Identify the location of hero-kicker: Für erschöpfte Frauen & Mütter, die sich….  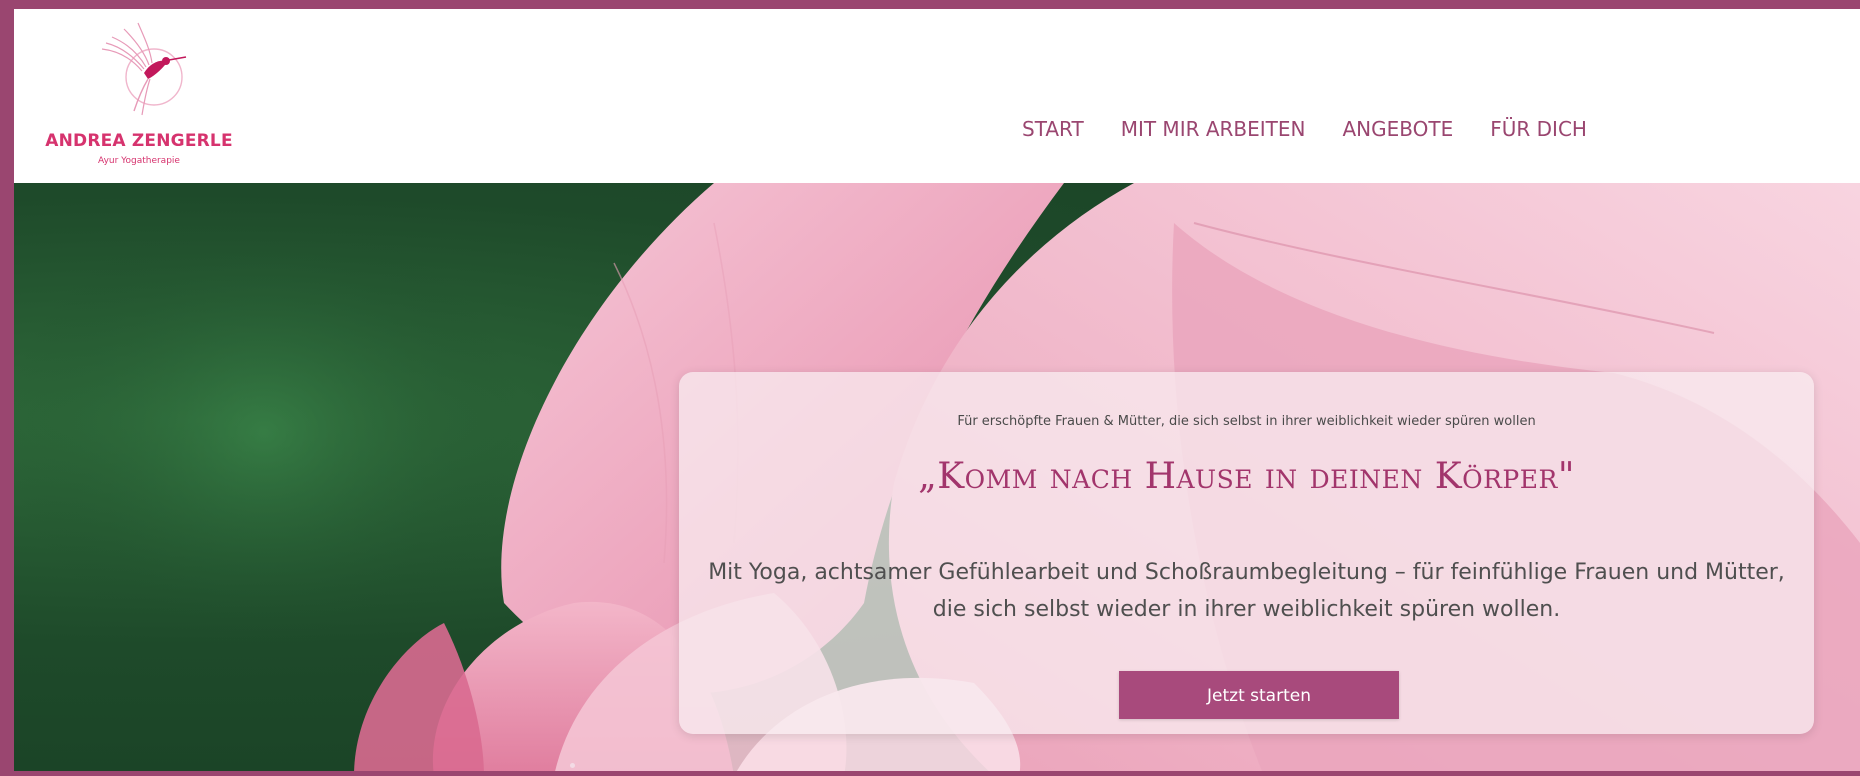
(1246, 421).